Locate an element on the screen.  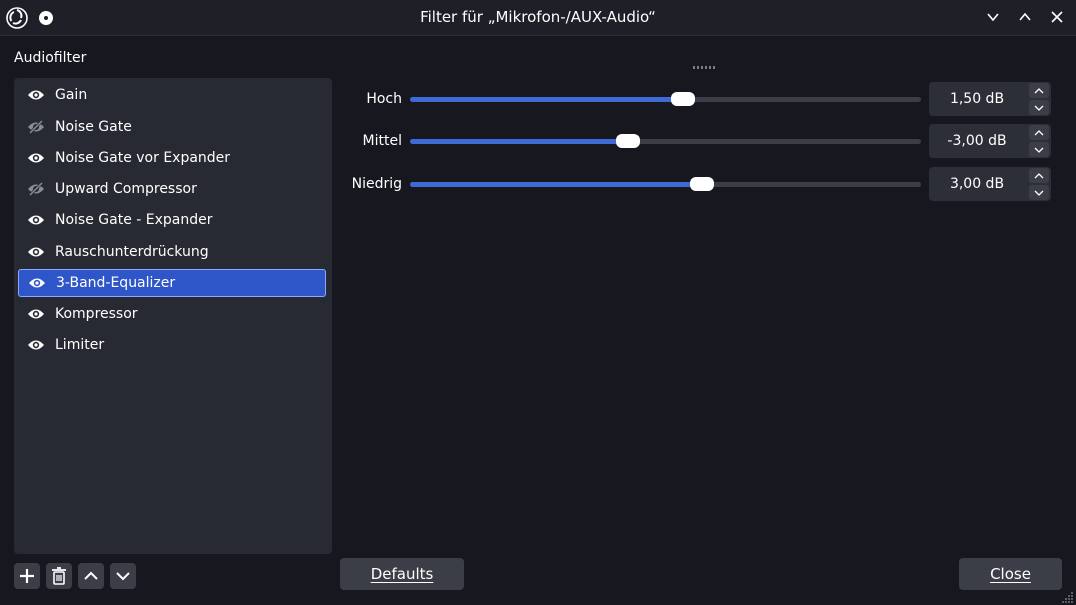
filter-item-noise-gate-expander: Noise Gate - Expander is located at coordinates (172, 220).